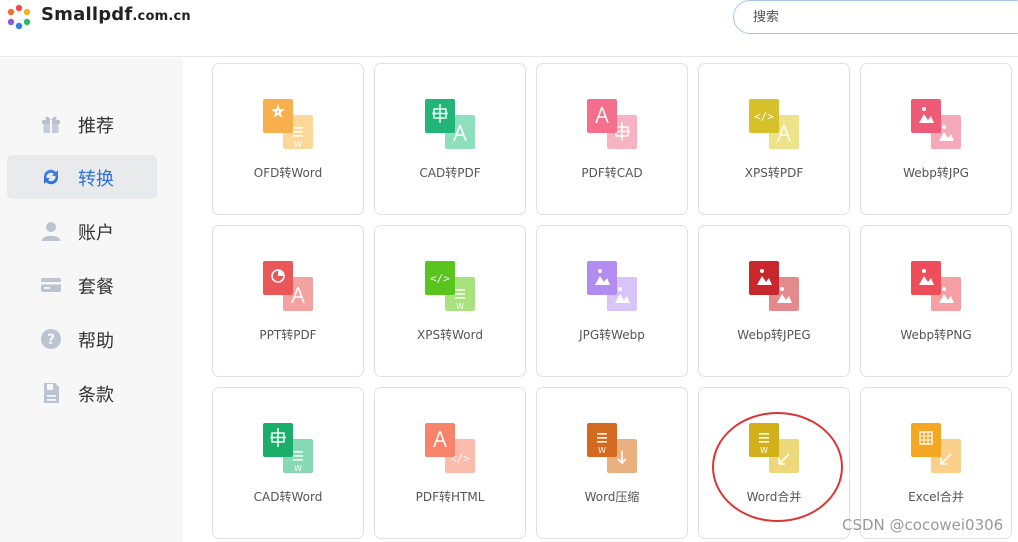 Image resolution: width=1018 pixels, height=542 pixels. Describe the element at coordinates (936, 124) in the screenshot. I see `webp-to-jpg-icon` at that location.